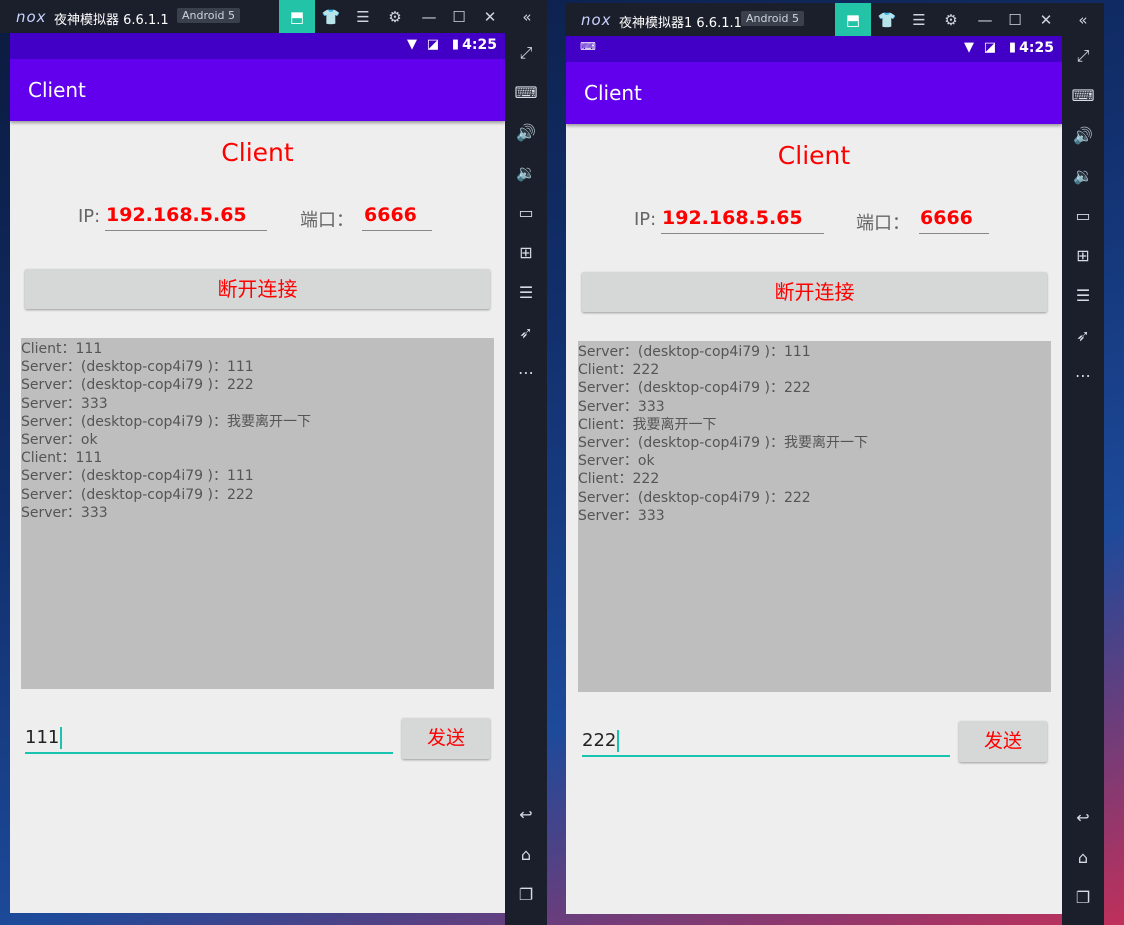 Image resolution: width=1124 pixels, height=925 pixels. What do you see at coordinates (209, 753) in the screenshot?
I see `message-input-underline` at bounding box center [209, 753].